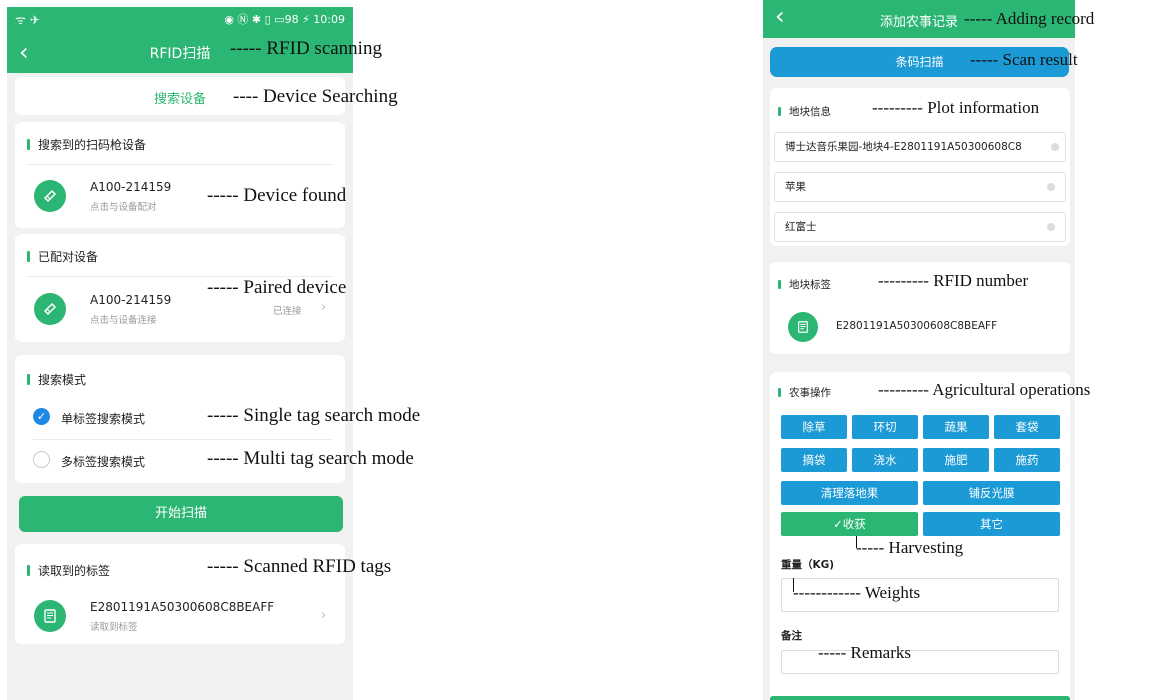 This screenshot has height=700, width=1165. What do you see at coordinates (180, 616) in the screenshot?
I see `tag-row: E2801191A50300608C8BEAFF 读取到标签 ›` at bounding box center [180, 616].